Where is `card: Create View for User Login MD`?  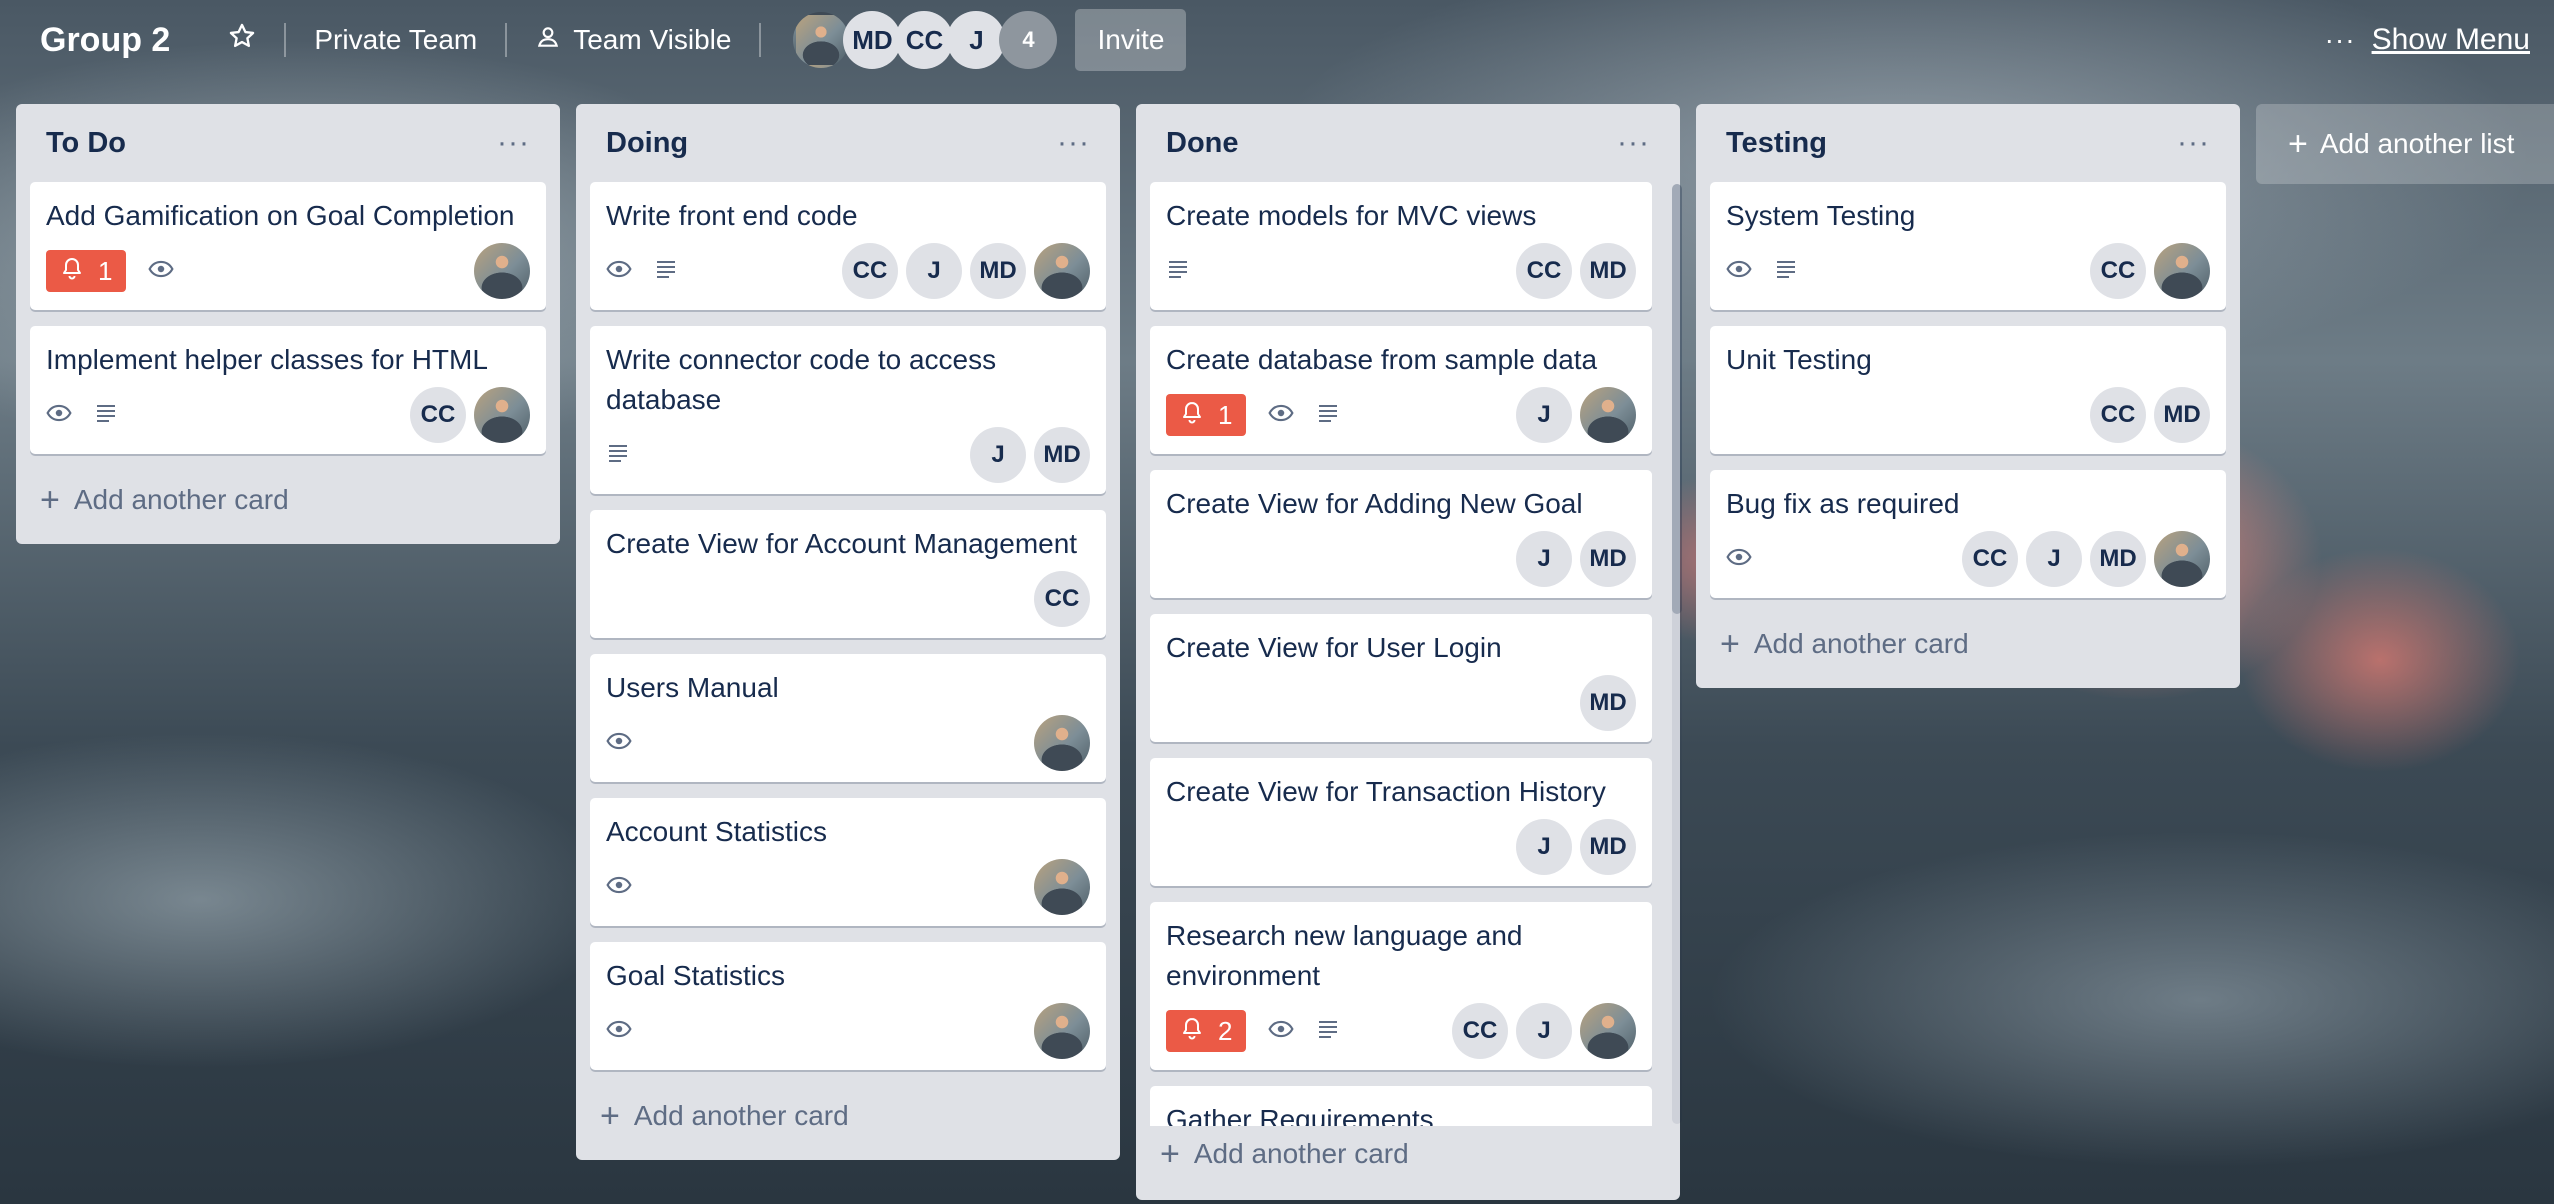 card: Create View for User Login MD is located at coordinates (1401, 678).